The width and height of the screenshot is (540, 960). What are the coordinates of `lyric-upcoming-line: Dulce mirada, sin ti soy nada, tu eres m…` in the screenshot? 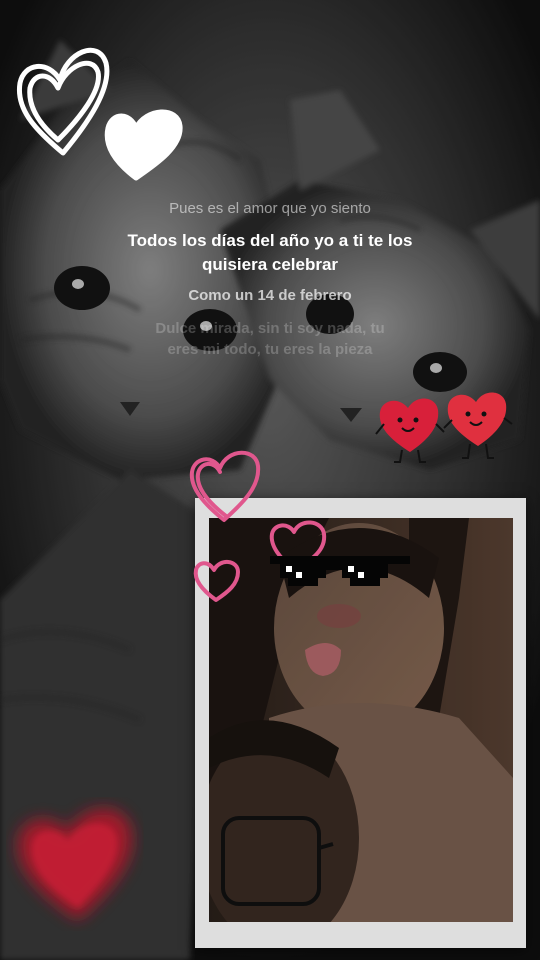 It's located at (270, 339).